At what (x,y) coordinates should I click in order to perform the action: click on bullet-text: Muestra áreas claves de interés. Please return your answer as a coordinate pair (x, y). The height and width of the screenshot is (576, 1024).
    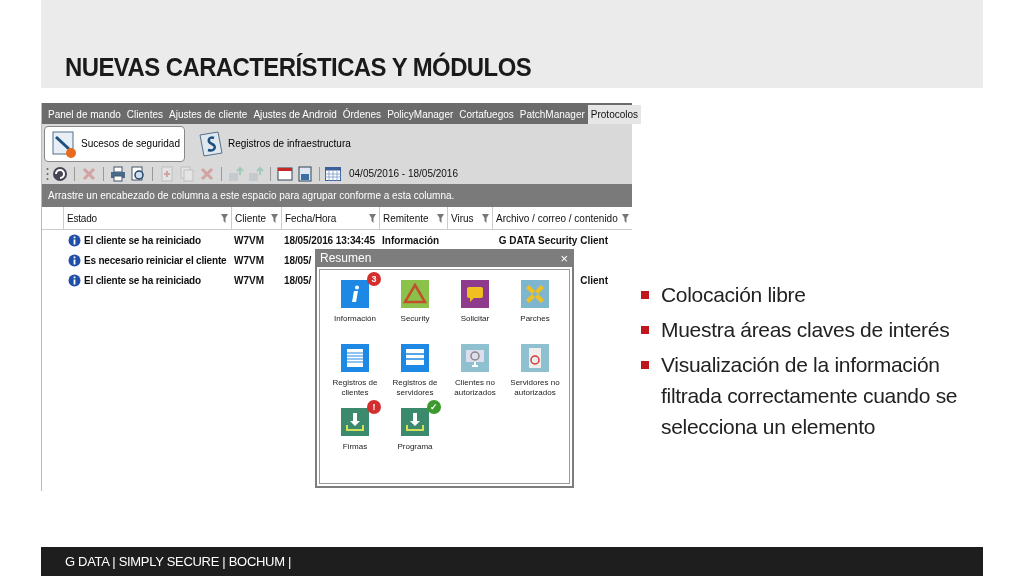
    Looking at the image, I should click on (805, 330).